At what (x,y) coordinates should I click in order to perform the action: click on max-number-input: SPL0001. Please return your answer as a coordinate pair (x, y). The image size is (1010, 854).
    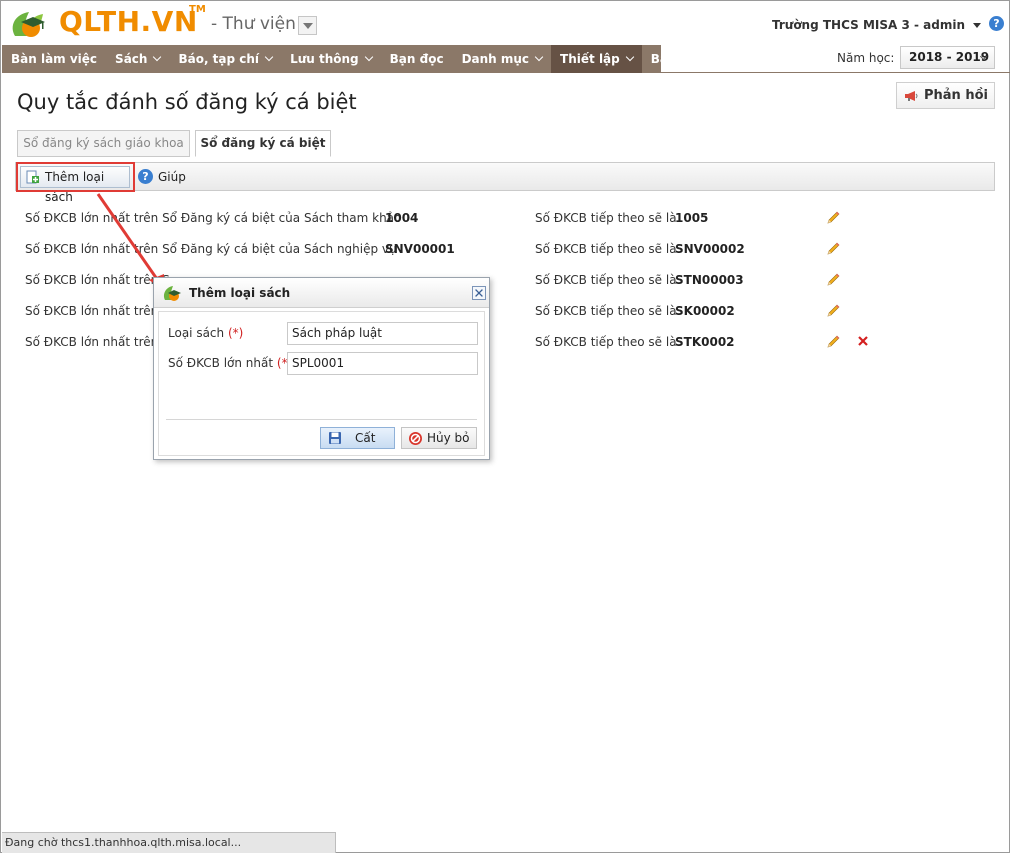
    Looking at the image, I should click on (382, 363).